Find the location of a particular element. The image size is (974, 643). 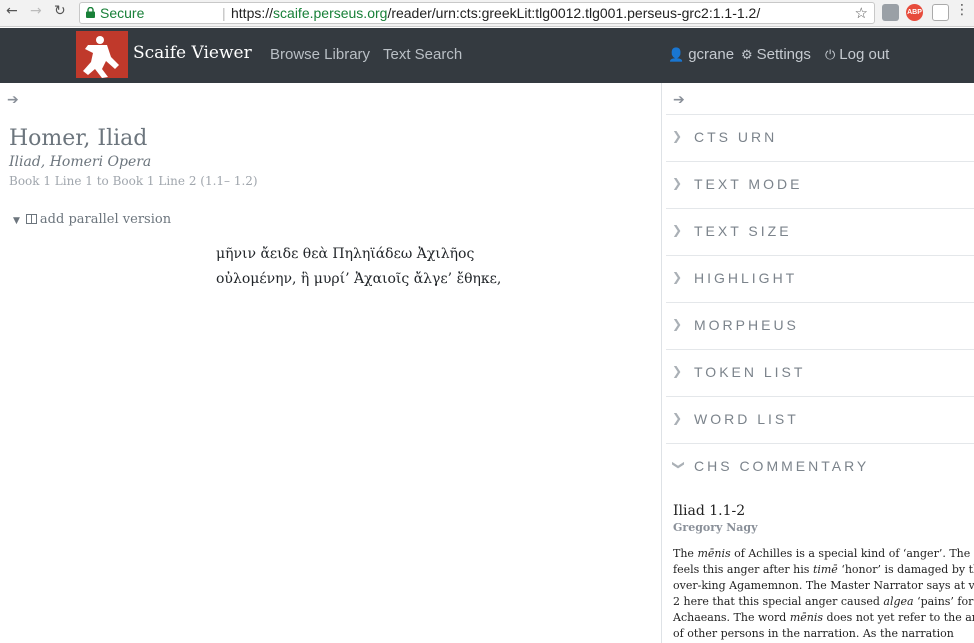

caret-down-icon: ▼ is located at coordinates (16, 221).